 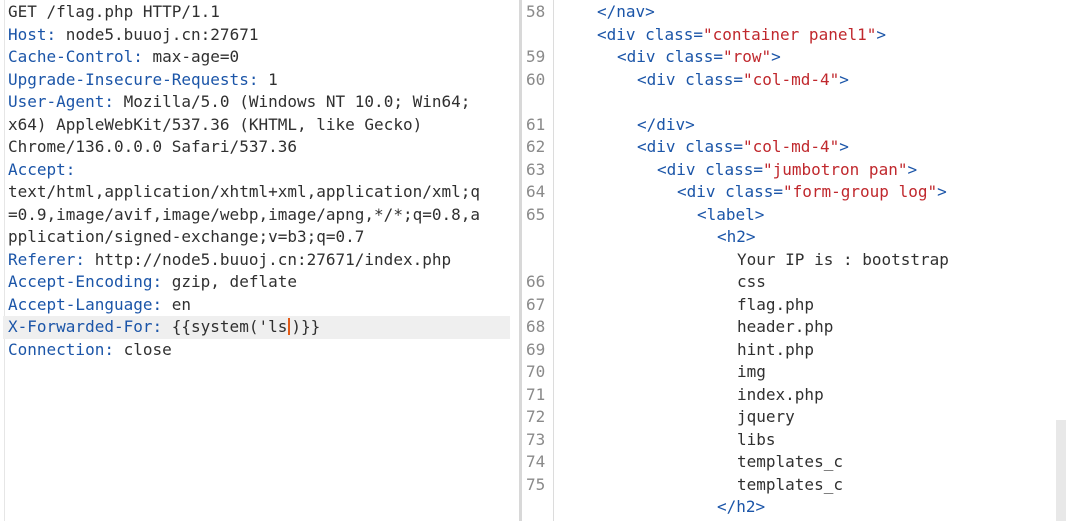 I want to click on code-line: css, so click(x=751, y=282).